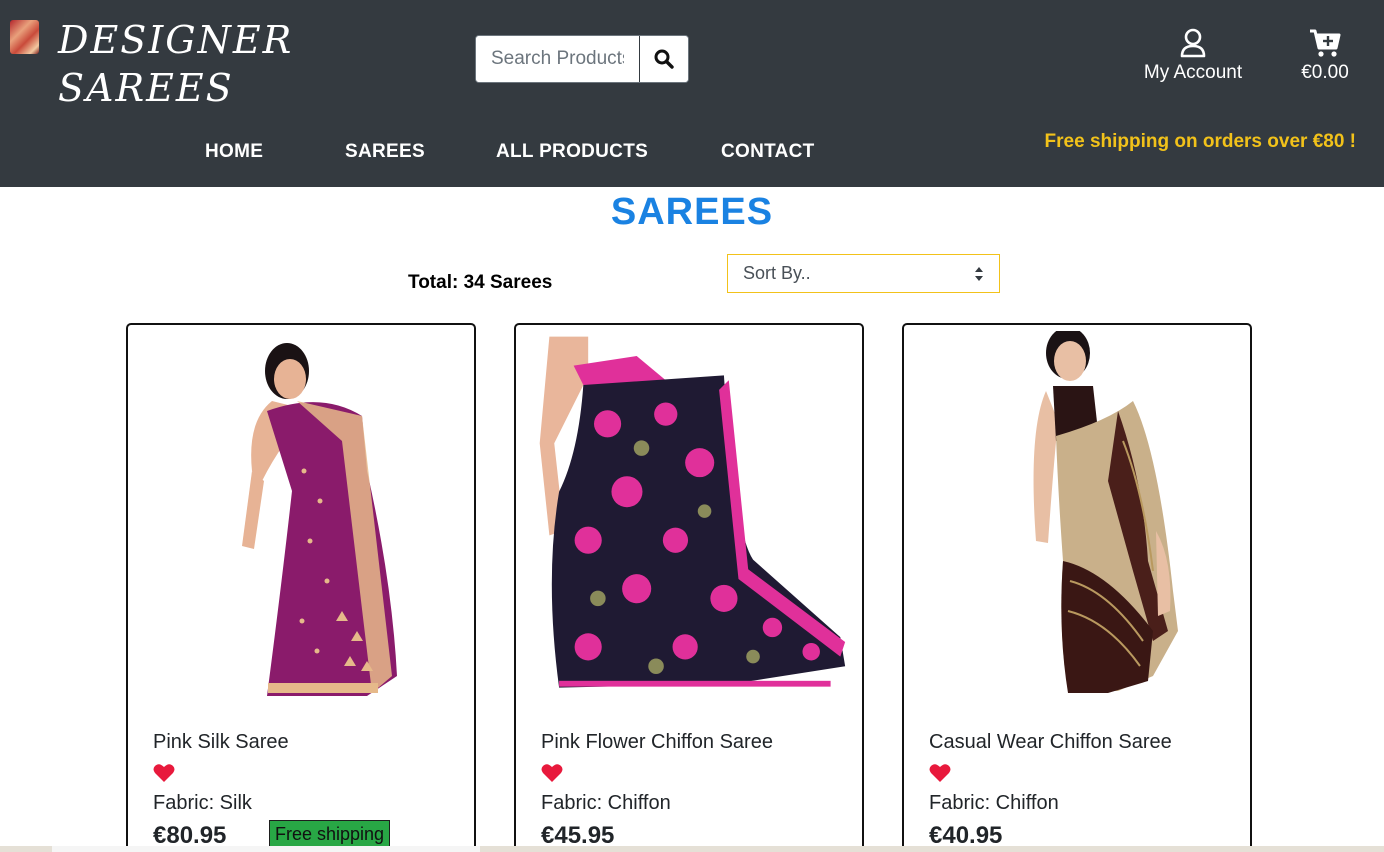 The height and width of the screenshot is (852, 1384). Describe the element at coordinates (692, 849) in the screenshot. I see `page-bottom-edge` at that location.